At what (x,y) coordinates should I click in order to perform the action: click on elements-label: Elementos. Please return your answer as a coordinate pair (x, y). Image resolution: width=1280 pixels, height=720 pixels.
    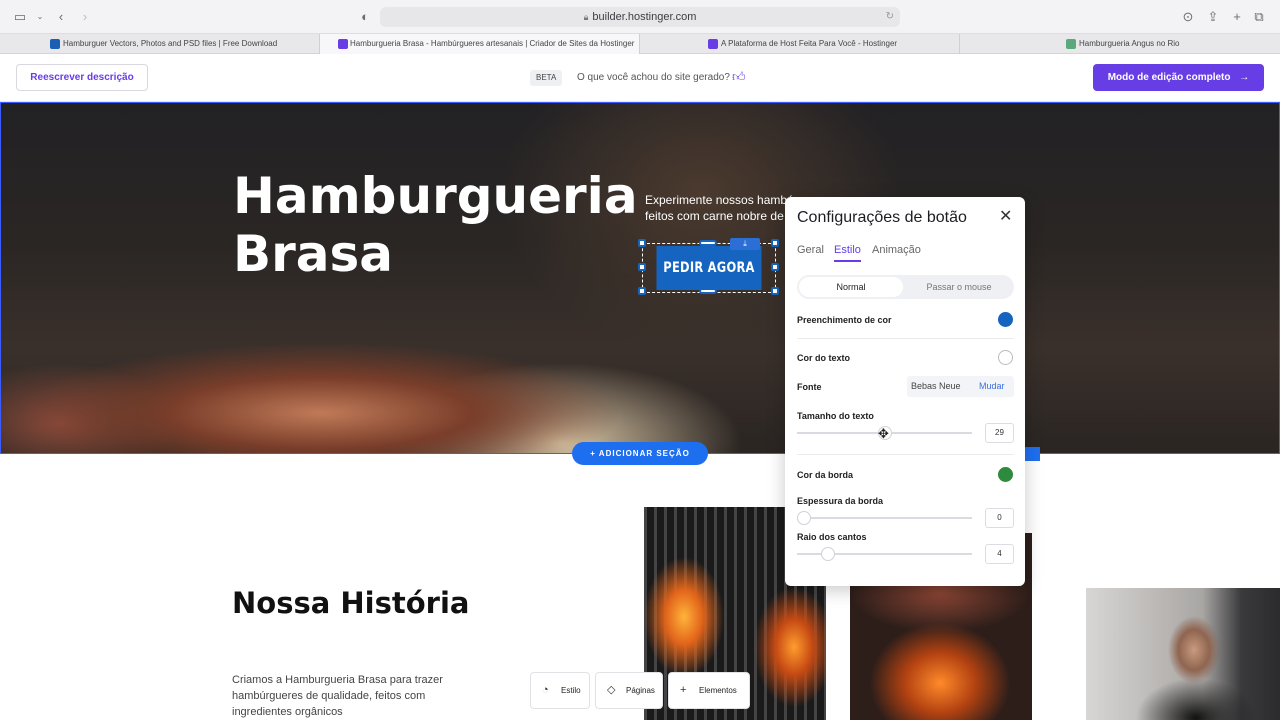
    Looking at the image, I should click on (718, 690).